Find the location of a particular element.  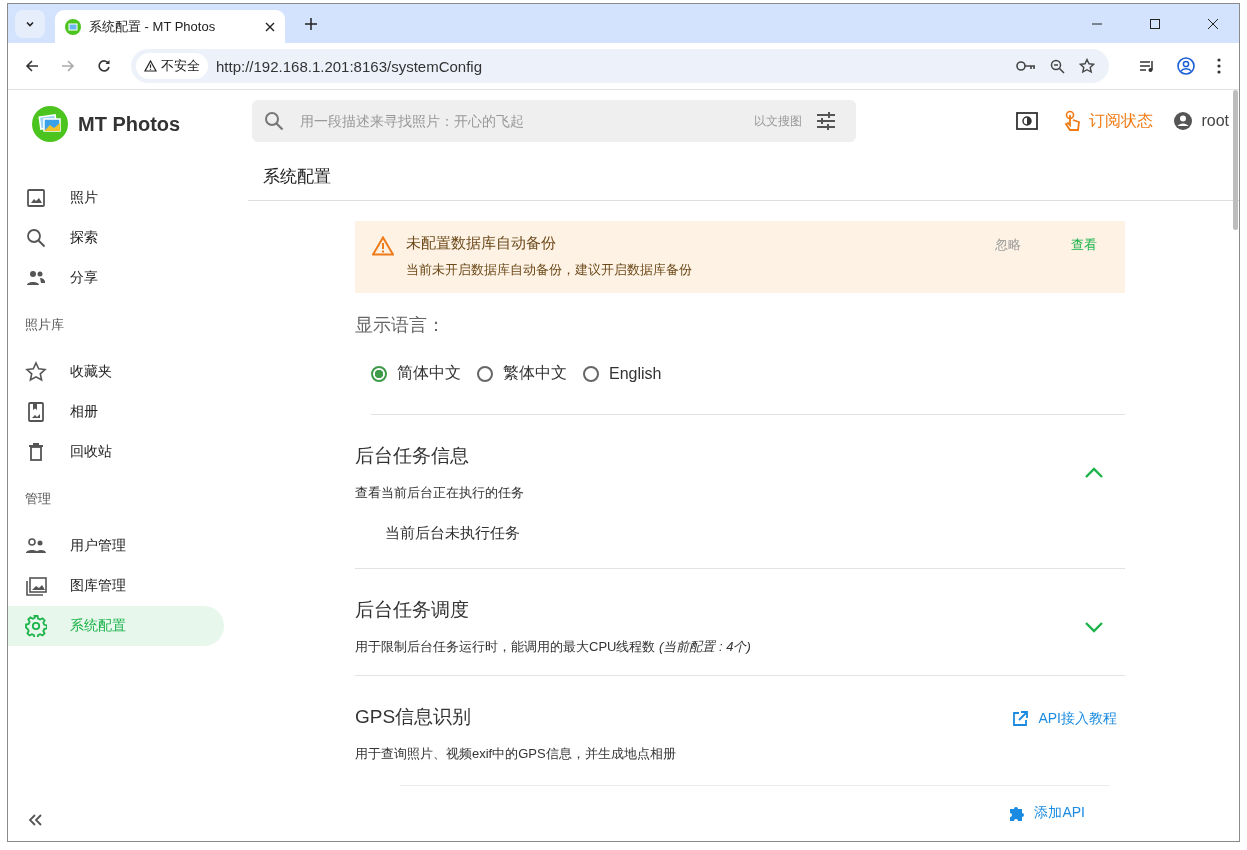

sidebar-item: 相册 is located at coordinates (116, 412).